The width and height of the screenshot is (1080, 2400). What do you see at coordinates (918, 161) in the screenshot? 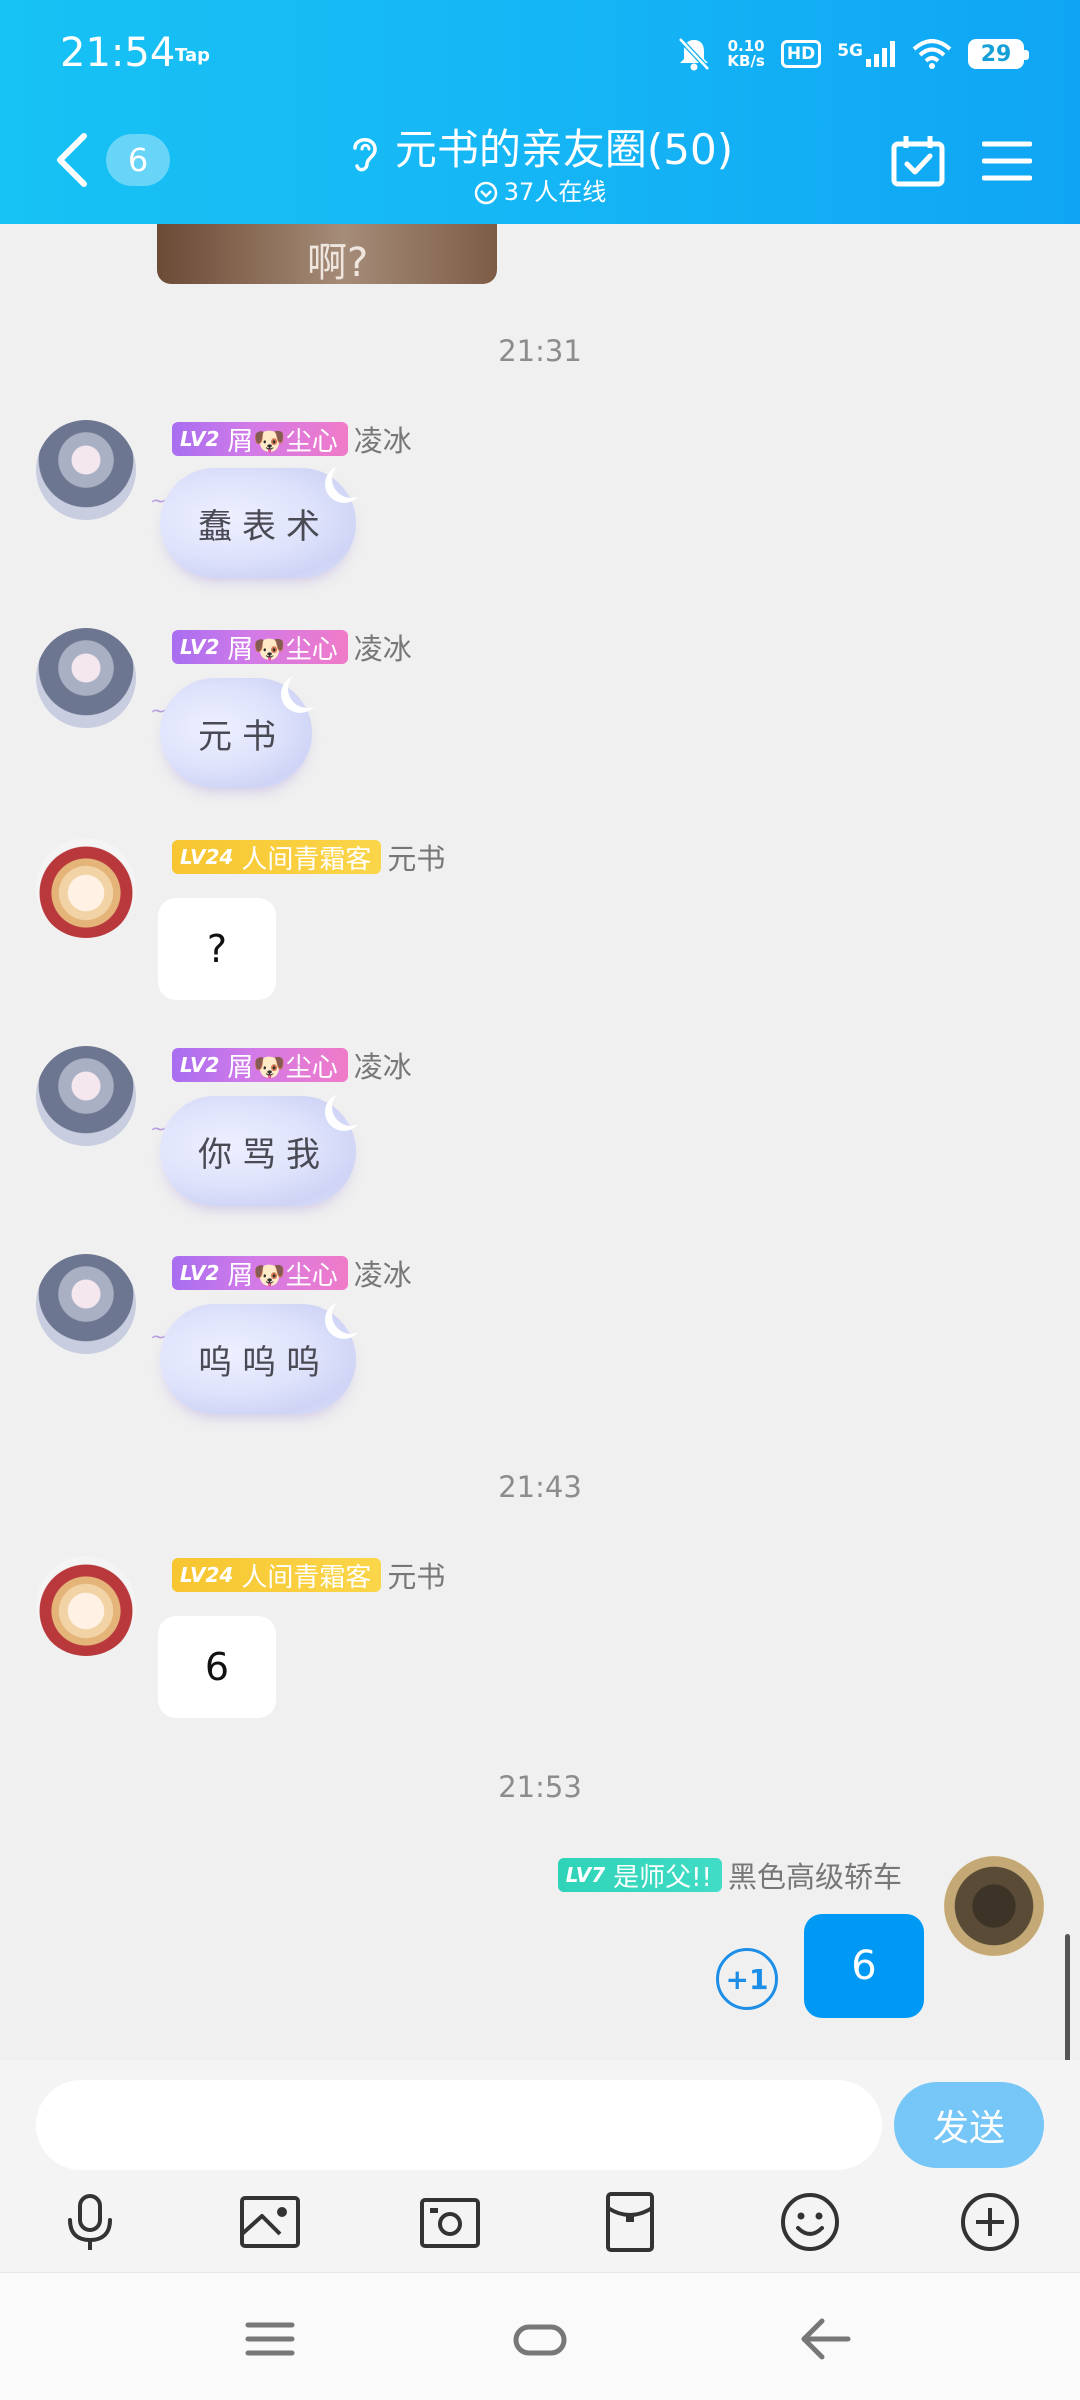
I see `calendar-check-icon` at bounding box center [918, 161].